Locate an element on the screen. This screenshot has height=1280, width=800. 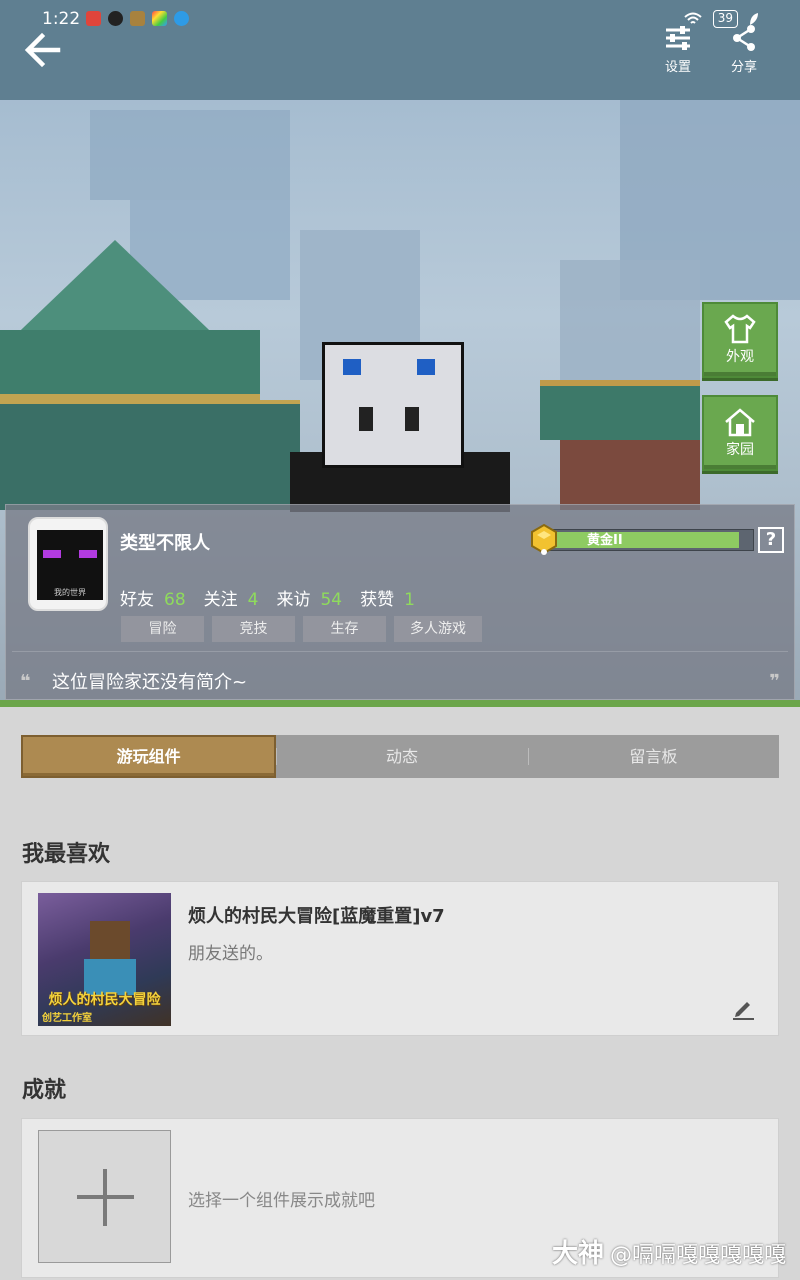
watermark-user: @嗝嗝嘎嘎嘎嘎嘎 is located at coordinates (697, 1255).